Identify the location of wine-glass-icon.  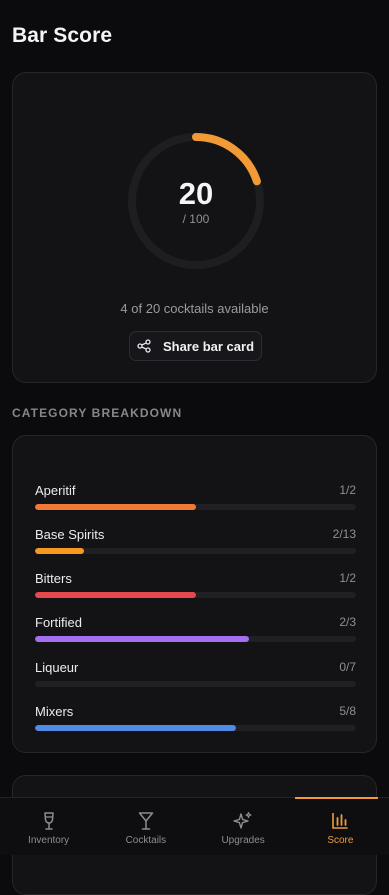
(48, 821).